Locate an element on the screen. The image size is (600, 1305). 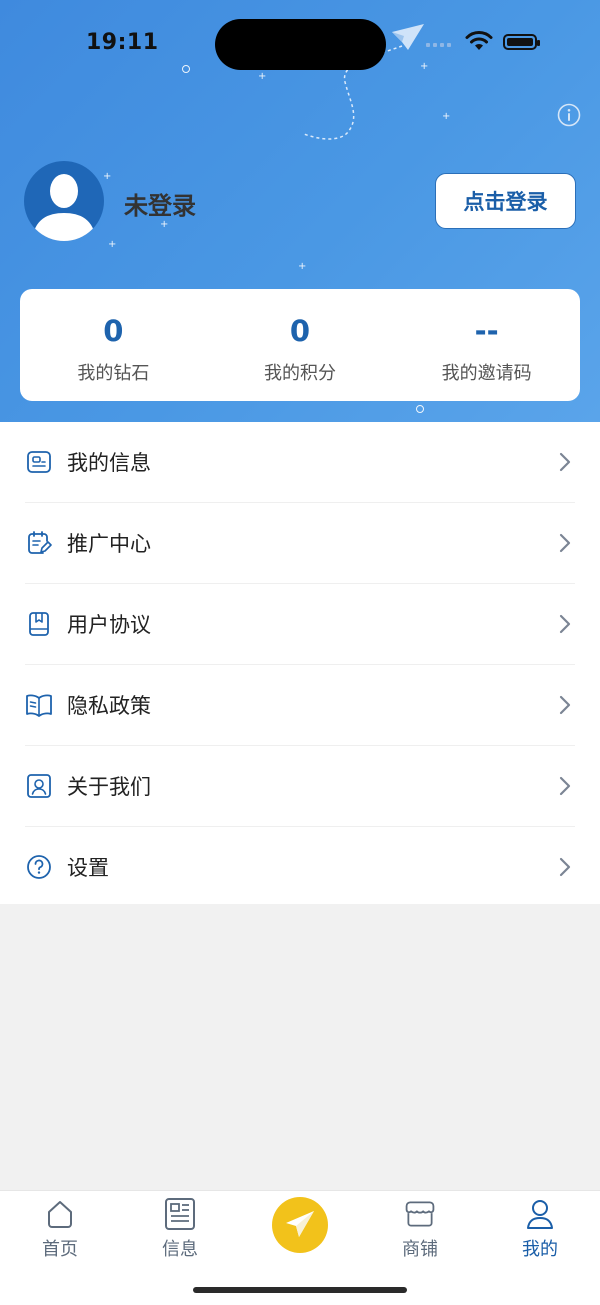
stats-card: 0 我的钻石 0 我的积分 -- 我的邀请码 is located at coordinates (300, 345).